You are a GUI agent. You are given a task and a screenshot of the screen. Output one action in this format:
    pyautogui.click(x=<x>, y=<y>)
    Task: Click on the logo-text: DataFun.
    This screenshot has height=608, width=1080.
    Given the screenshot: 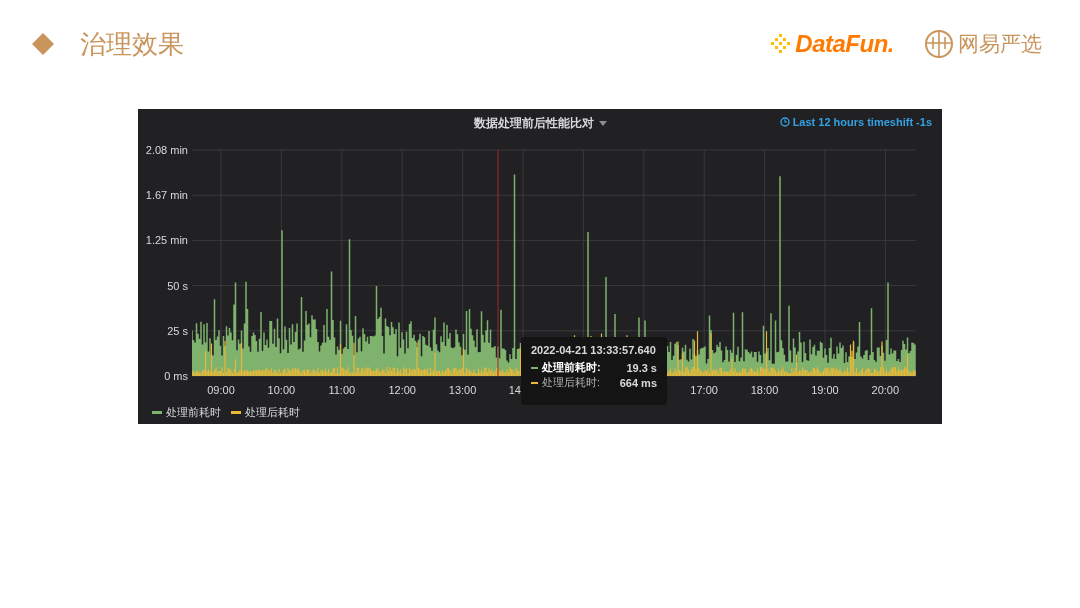 What is the action you would take?
    pyautogui.click(x=844, y=44)
    